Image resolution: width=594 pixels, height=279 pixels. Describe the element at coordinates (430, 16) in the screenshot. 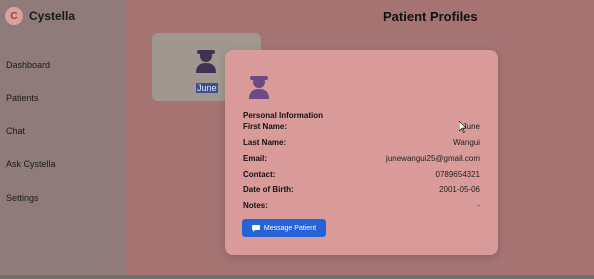

I see `page-title: Patient Profiles` at that location.